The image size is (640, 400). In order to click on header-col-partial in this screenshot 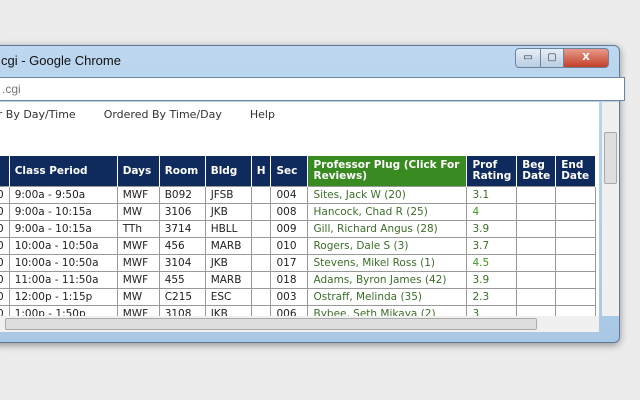, I will do `click(5, 171)`.